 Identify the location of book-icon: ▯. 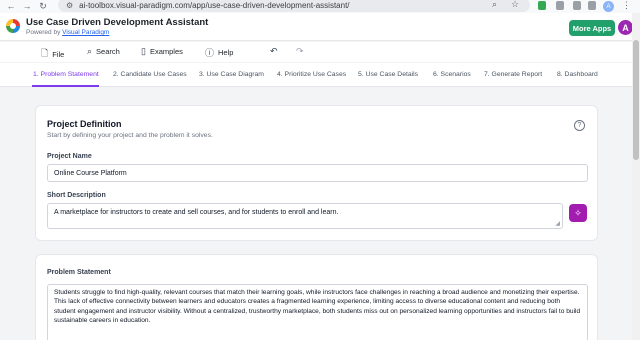
(143, 51).